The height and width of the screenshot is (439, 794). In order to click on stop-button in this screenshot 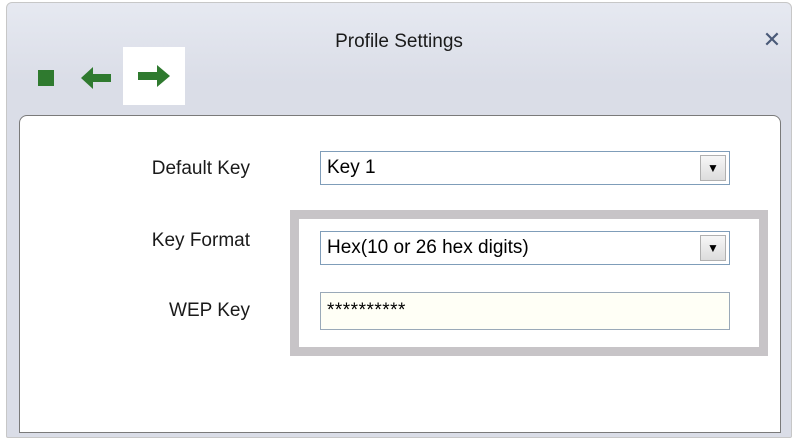, I will do `click(46, 78)`.